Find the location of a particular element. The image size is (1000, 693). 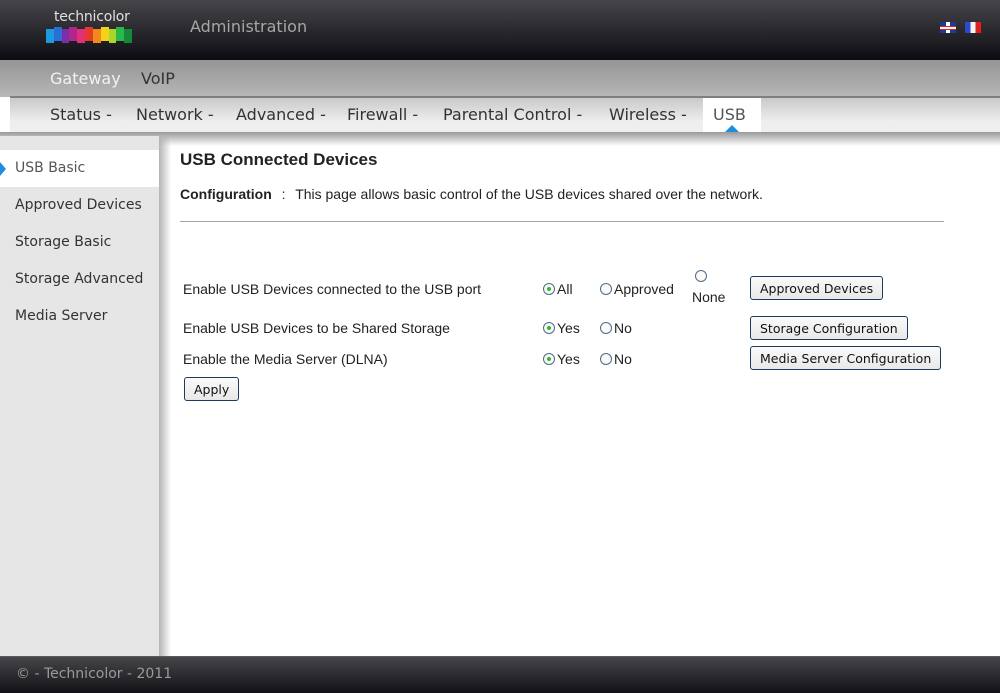

sidebar-item-label: USB Basic is located at coordinates (50, 168).